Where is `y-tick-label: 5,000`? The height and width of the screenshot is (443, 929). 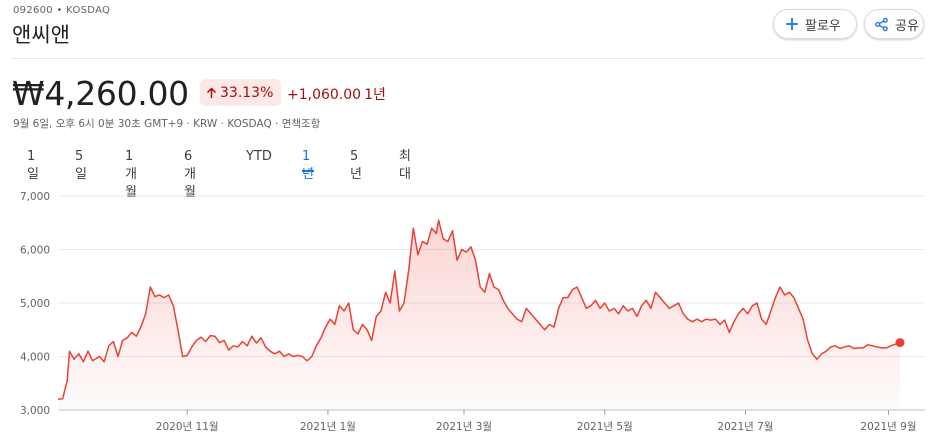 y-tick-label: 5,000 is located at coordinates (35, 304).